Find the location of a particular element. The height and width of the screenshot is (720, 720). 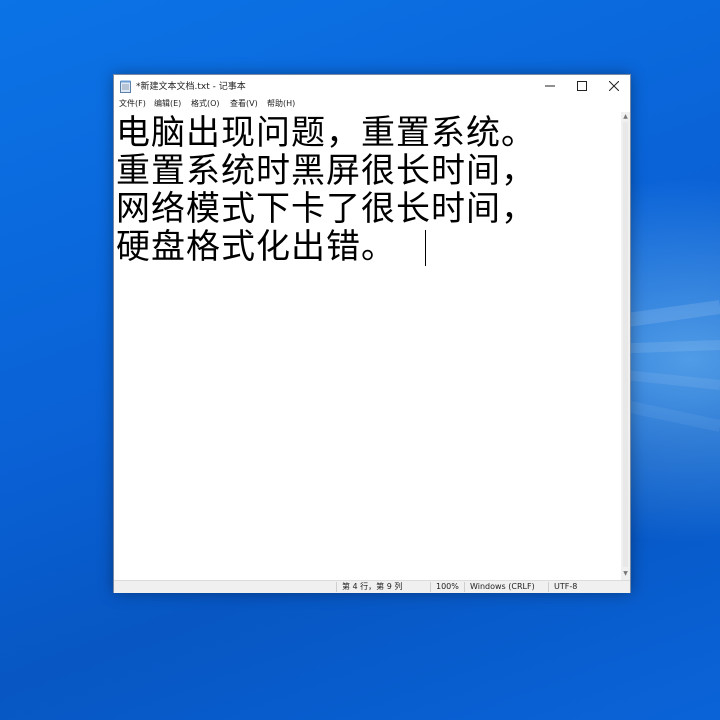

minimize-button is located at coordinates (550, 86).